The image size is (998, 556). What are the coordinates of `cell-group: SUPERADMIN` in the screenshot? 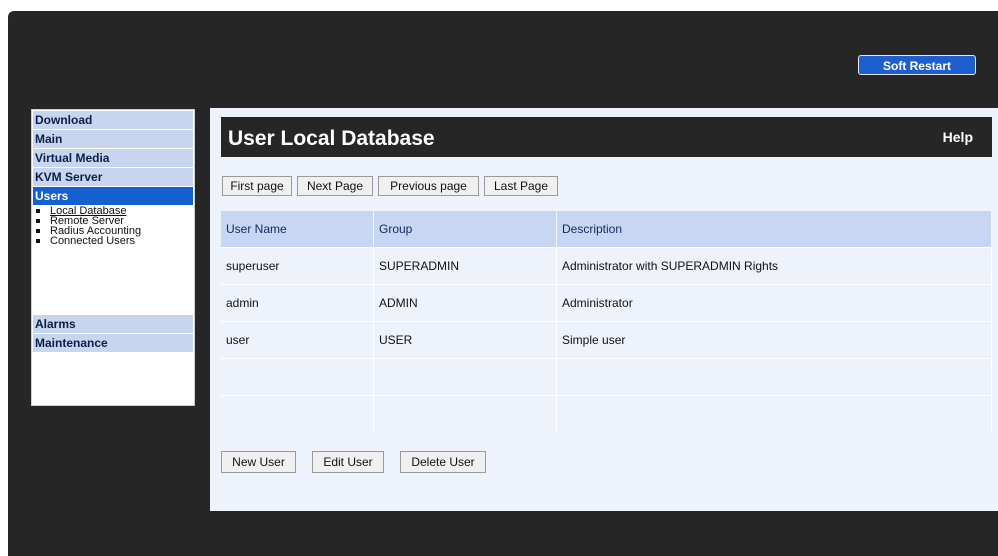 It's located at (465, 266).